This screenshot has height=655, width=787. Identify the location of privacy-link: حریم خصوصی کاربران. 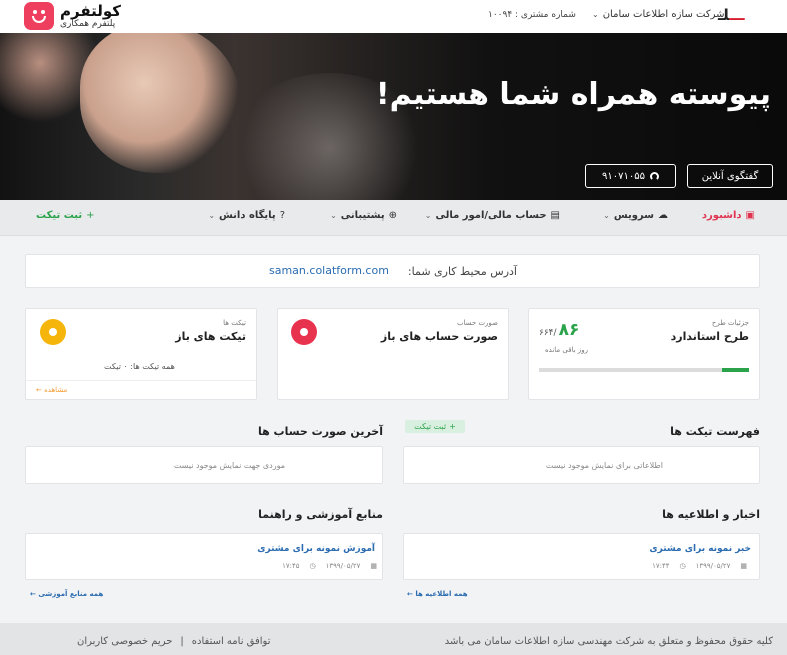
(124, 641).